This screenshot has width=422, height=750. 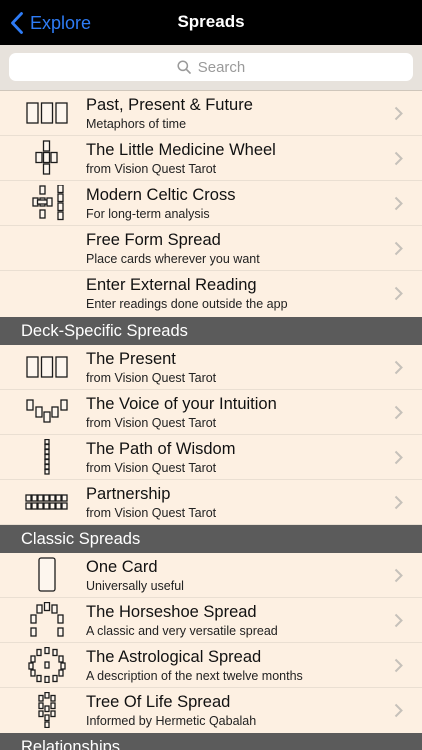 I want to click on list-item-subtitle: Metaphors of time, so click(x=136, y=124).